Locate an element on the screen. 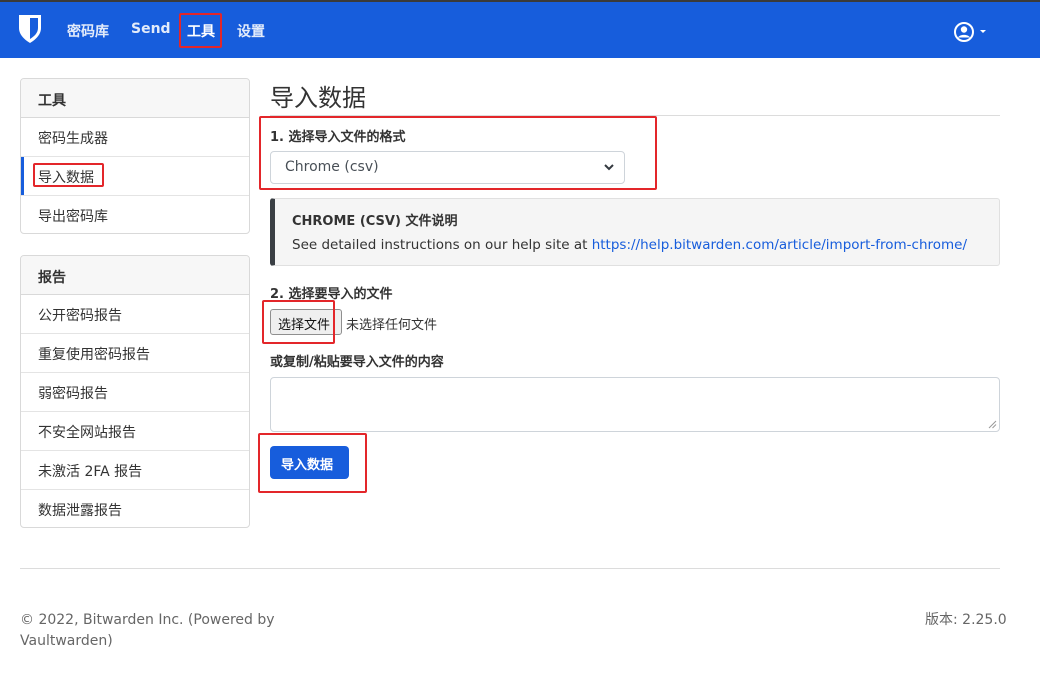  paste-content-textarea is located at coordinates (635, 404).